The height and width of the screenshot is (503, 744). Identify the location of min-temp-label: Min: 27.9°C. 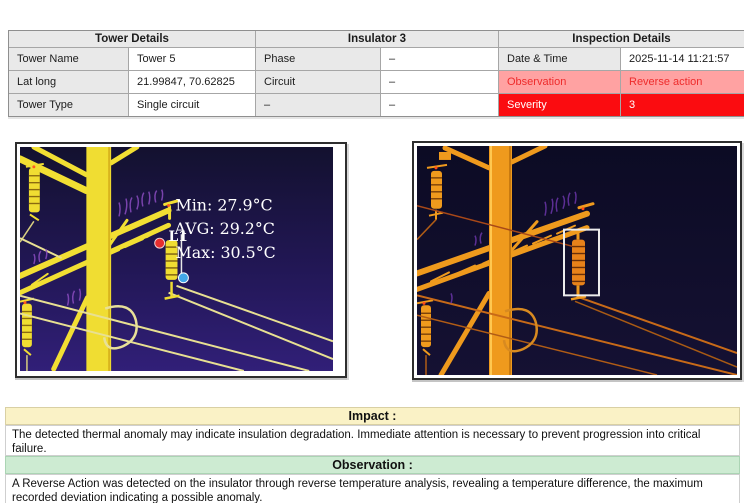
(224, 204).